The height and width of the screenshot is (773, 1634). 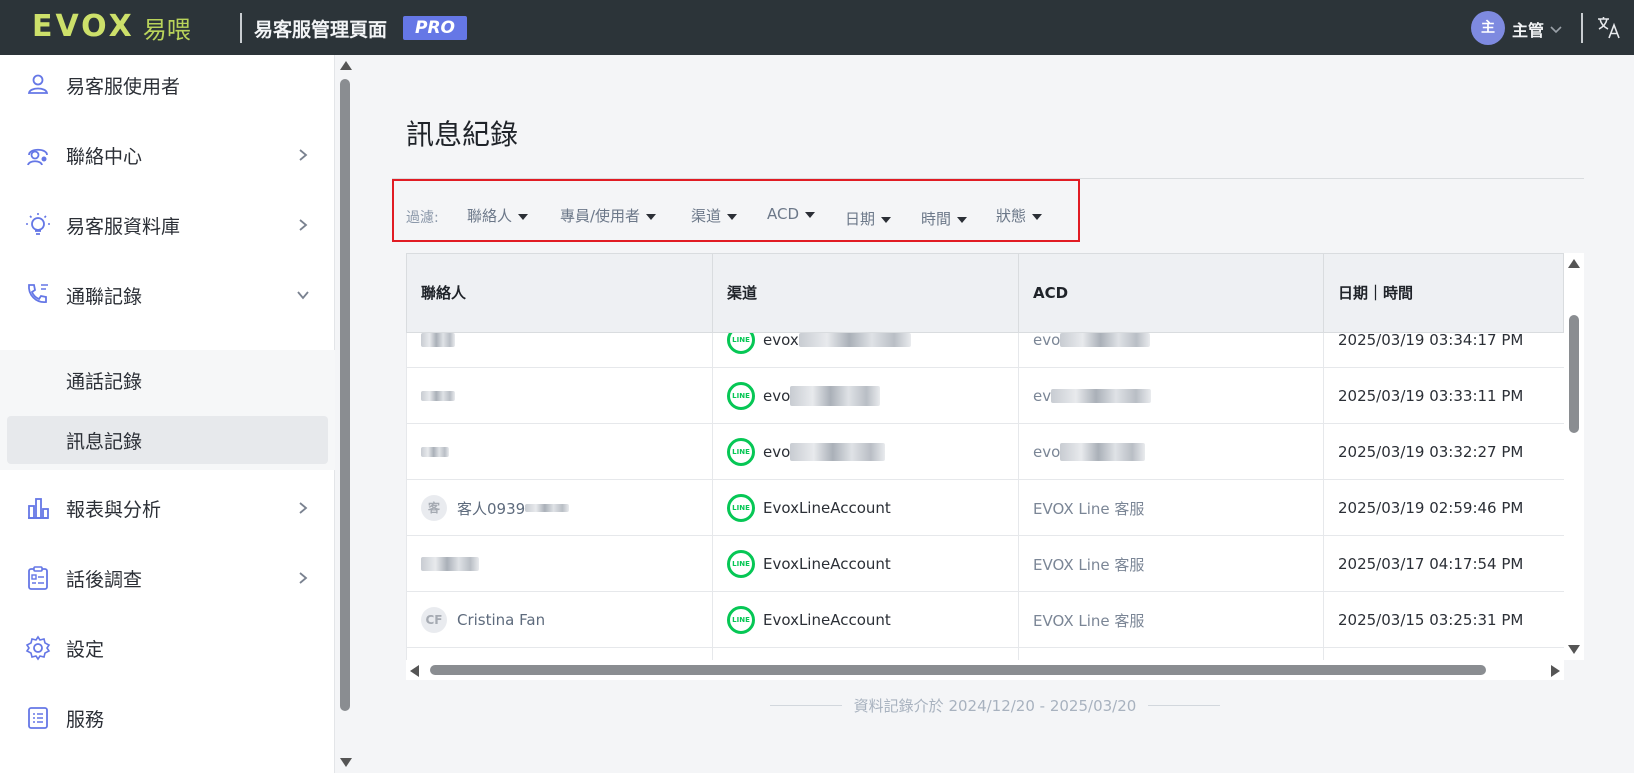 I want to click on filter-acd: ACD, so click(x=791, y=214).